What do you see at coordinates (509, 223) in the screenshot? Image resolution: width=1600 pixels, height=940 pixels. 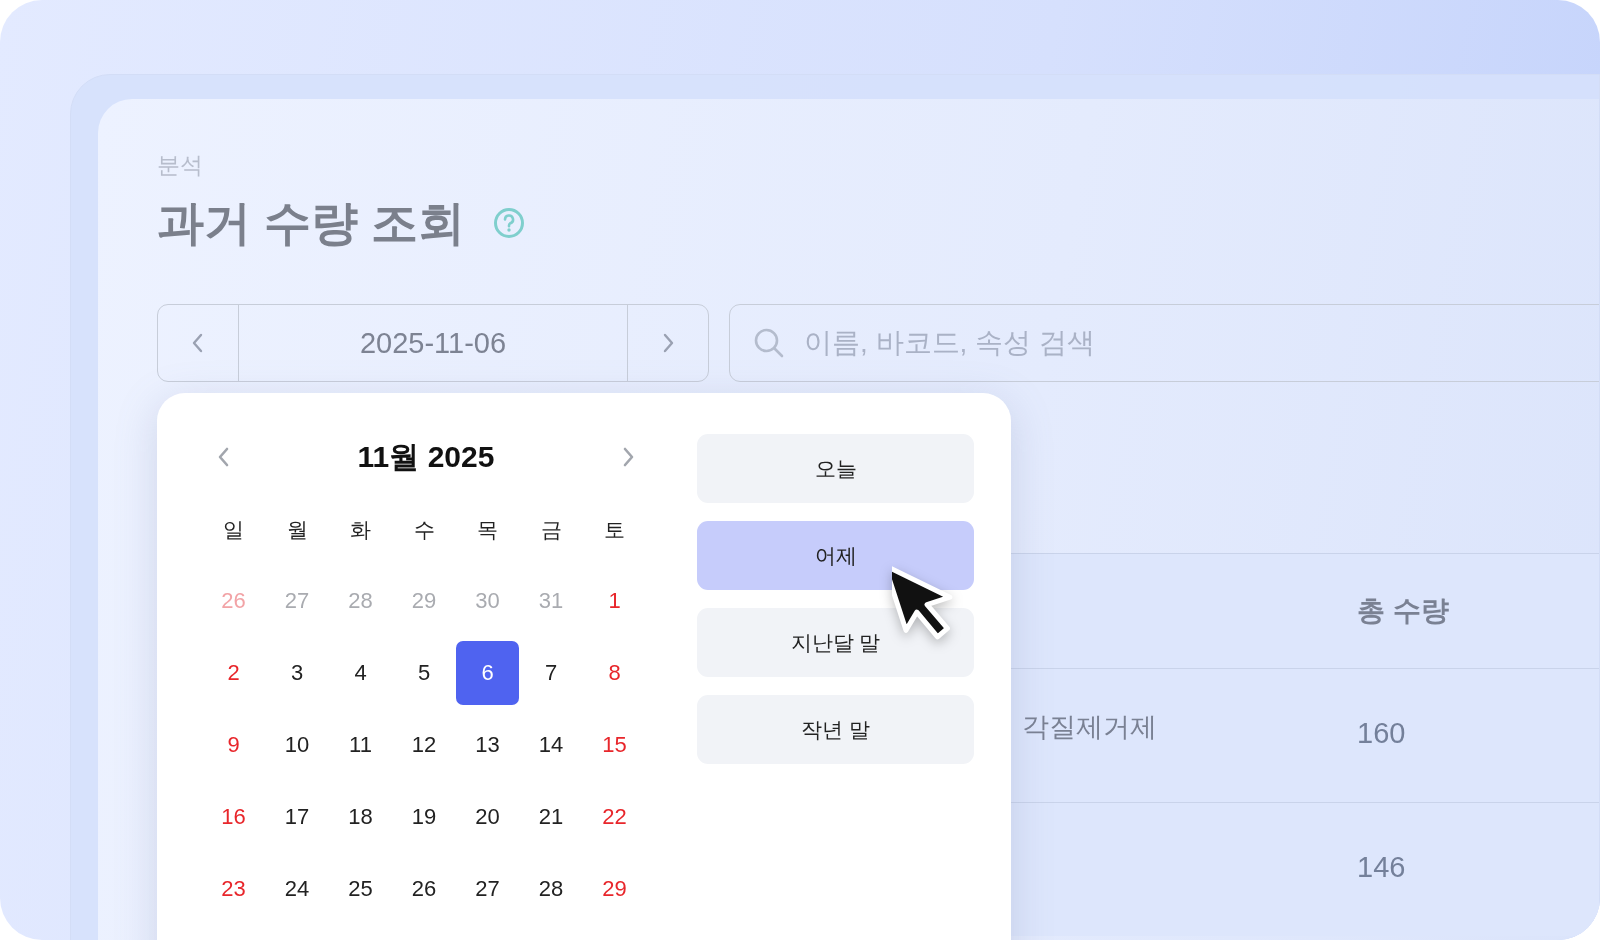 I see `help-icon` at bounding box center [509, 223].